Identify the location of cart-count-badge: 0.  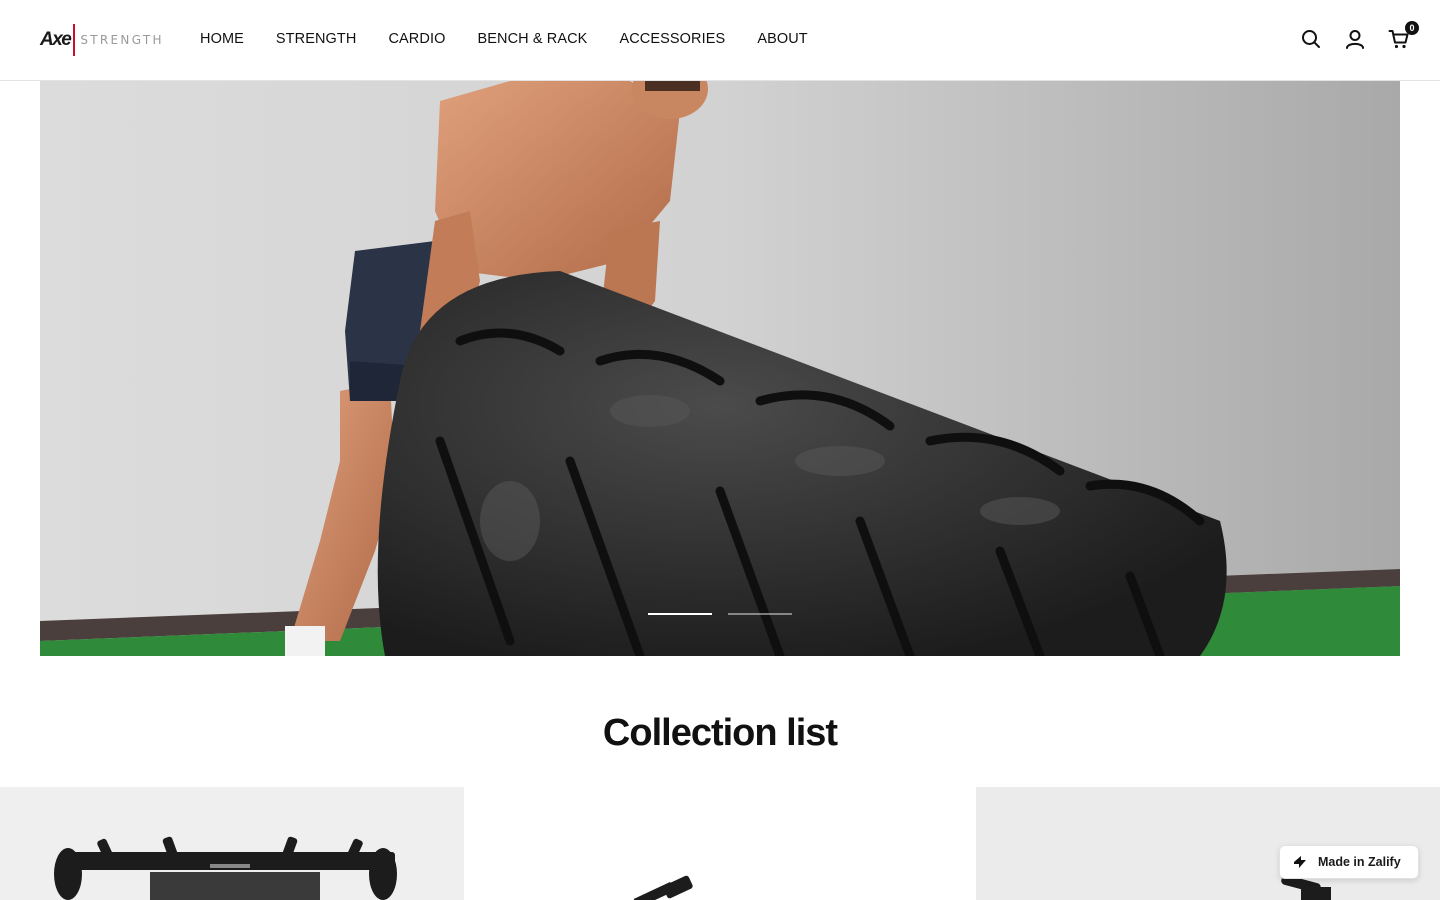
(1412, 28).